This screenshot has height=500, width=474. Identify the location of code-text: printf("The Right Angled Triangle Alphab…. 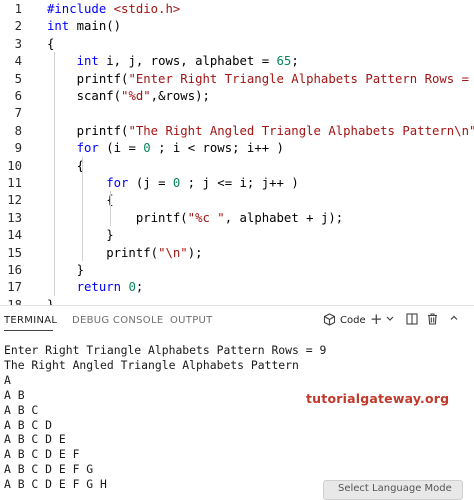
(260, 131).